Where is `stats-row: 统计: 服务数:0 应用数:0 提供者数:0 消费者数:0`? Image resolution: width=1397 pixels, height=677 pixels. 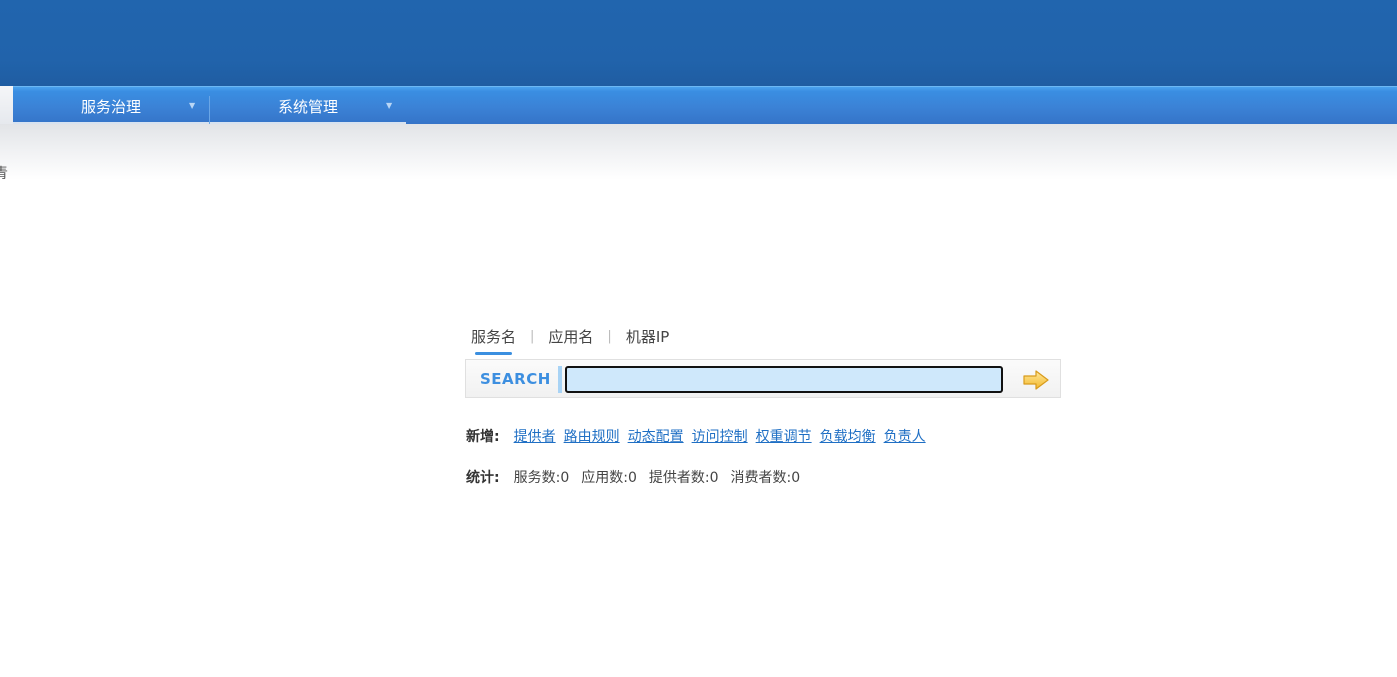 stats-row: 统计: 服务数:0 应用数:0 提供者数:0 消费者数:0 is located at coordinates (639, 477).